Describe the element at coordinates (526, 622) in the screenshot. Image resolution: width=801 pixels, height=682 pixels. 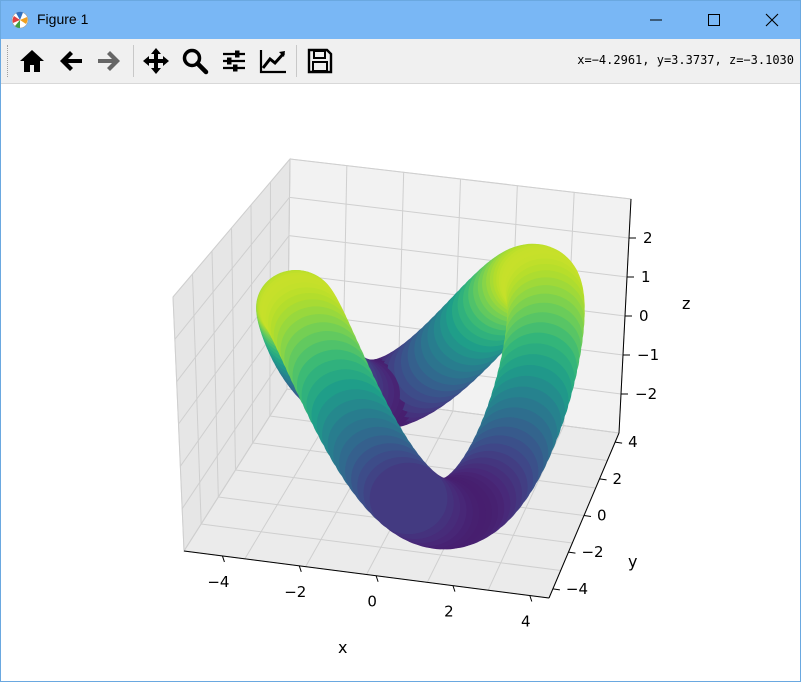
I see `x-tick-label: 4` at that location.